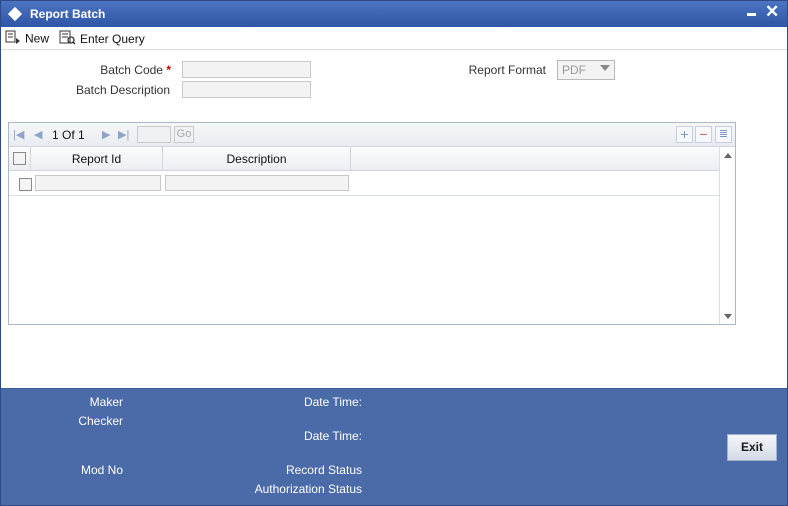 The height and width of the screenshot is (506, 788). Describe the element at coordinates (728, 155) in the screenshot. I see `scroll-up-icon` at that location.